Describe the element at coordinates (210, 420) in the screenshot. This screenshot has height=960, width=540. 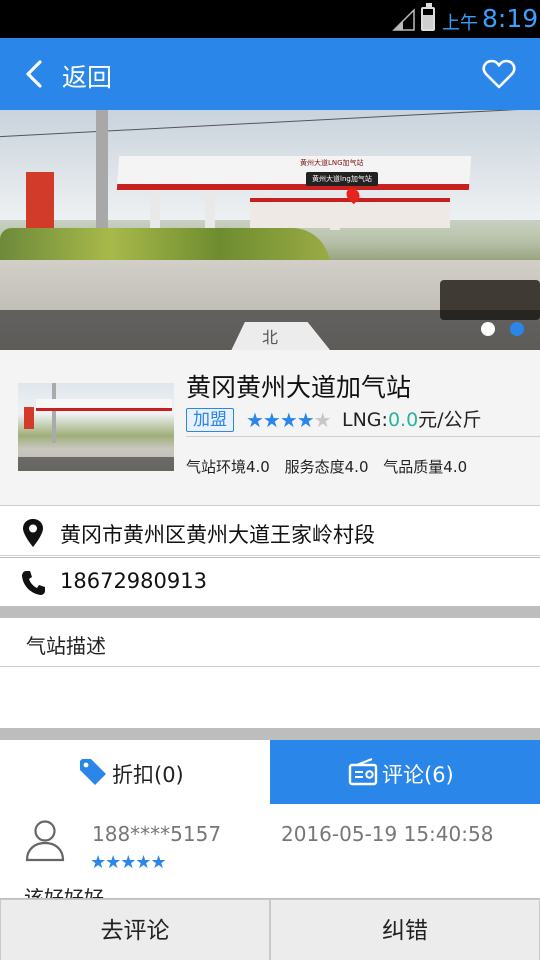
I see `franchise-badge: 加盟` at that location.